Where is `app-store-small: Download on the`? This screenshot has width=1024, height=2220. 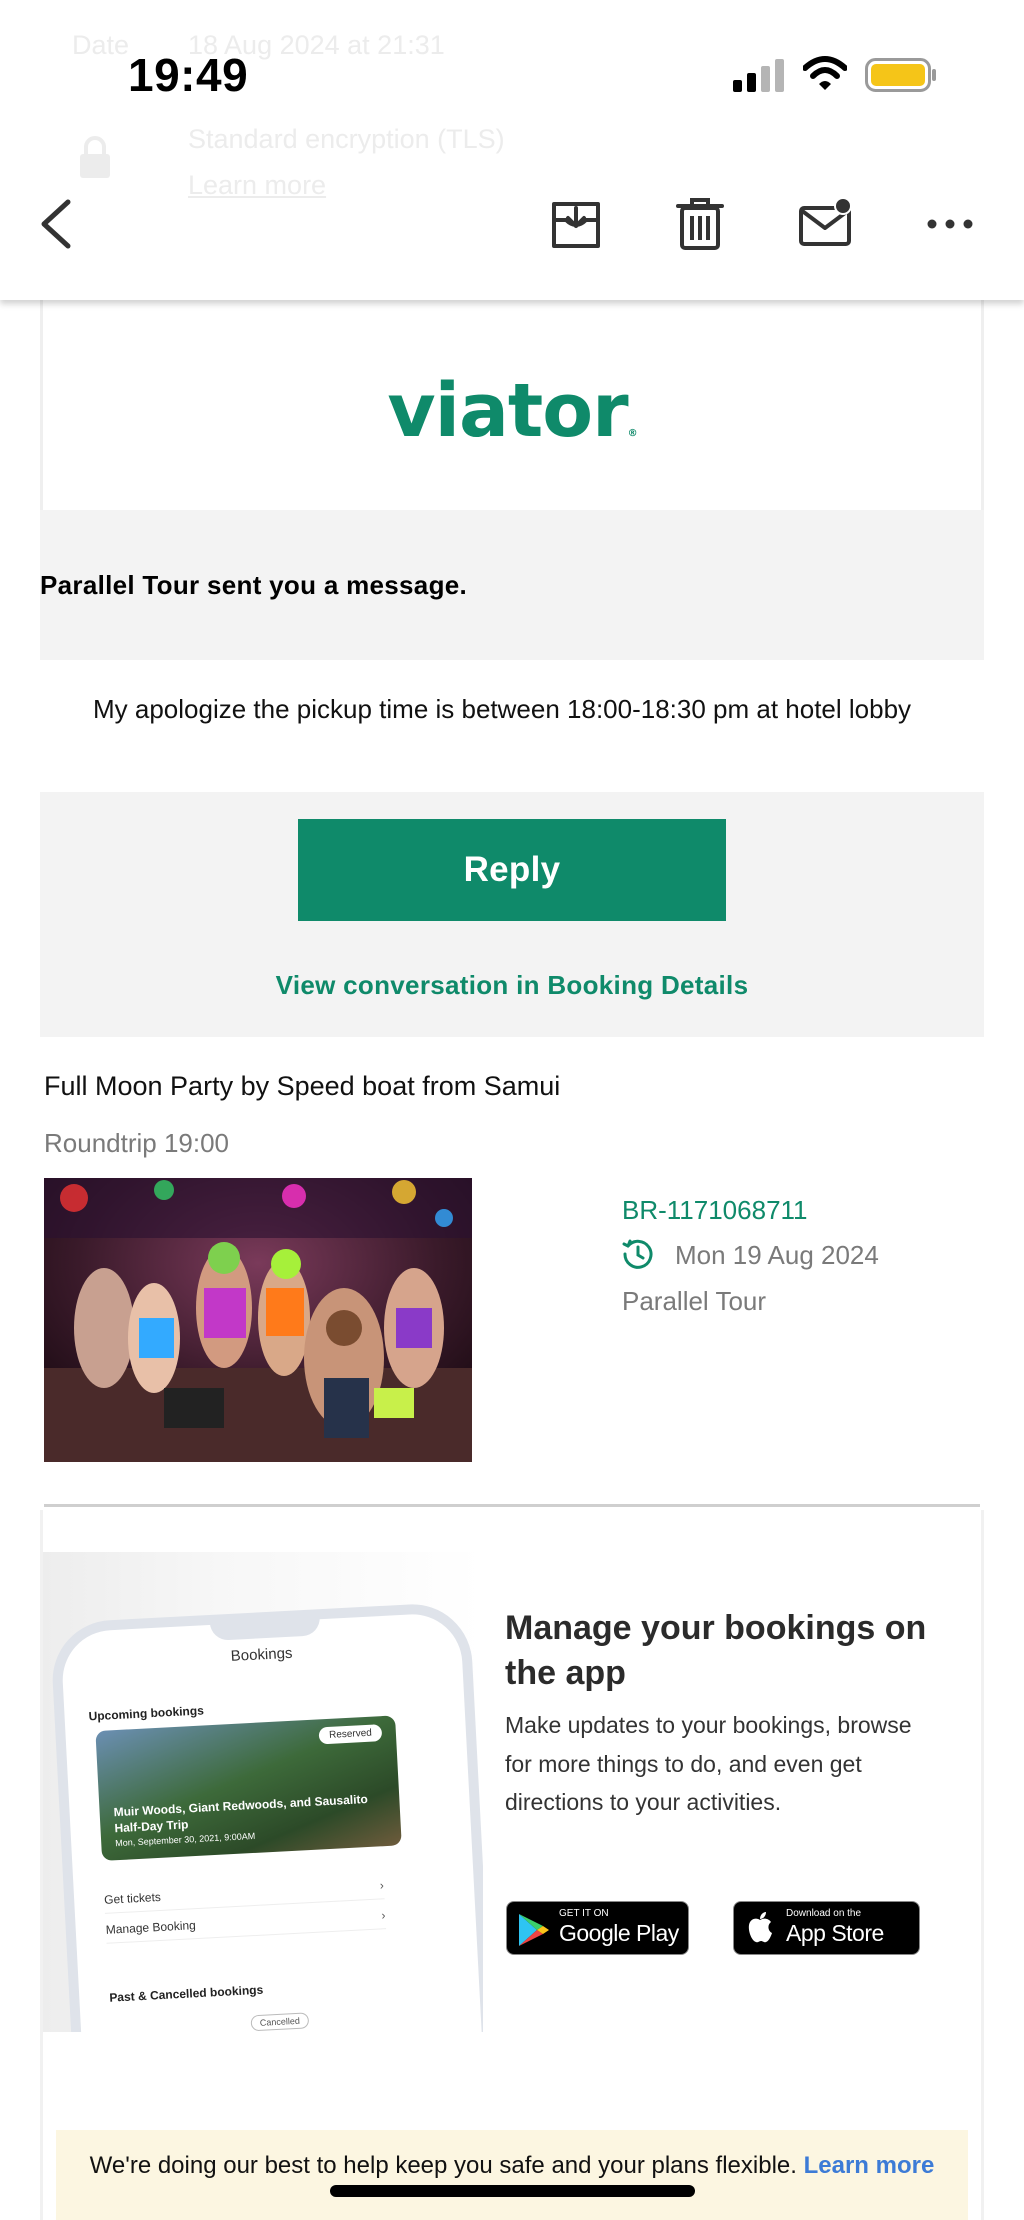 app-store-small: Download on the is located at coordinates (824, 1913).